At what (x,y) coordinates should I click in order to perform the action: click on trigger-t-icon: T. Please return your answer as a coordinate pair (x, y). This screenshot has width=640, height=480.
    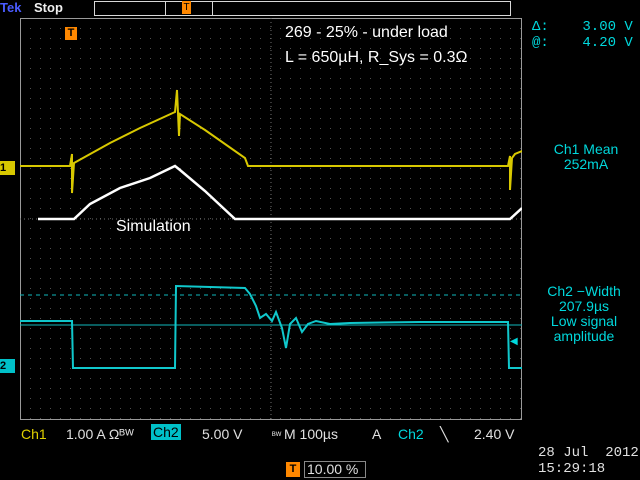
    Looking at the image, I should click on (71, 33).